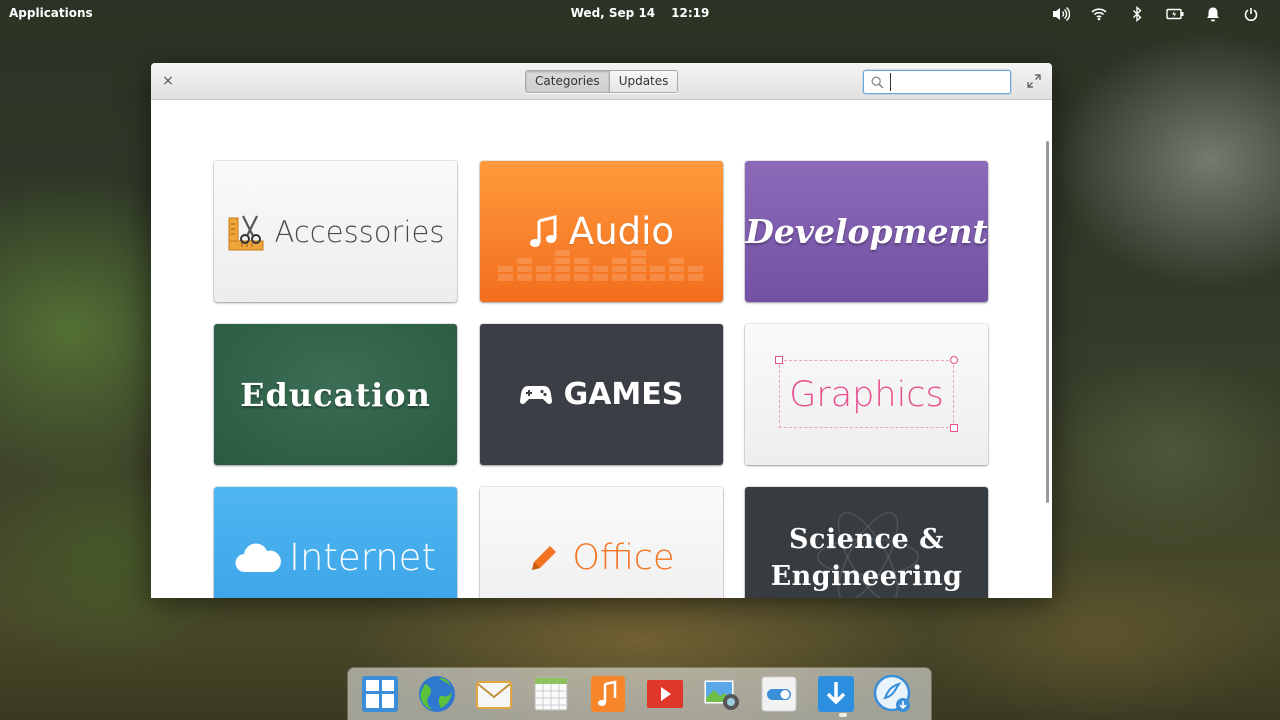  What do you see at coordinates (168, 81) in the screenshot?
I see `close-button: ×` at bounding box center [168, 81].